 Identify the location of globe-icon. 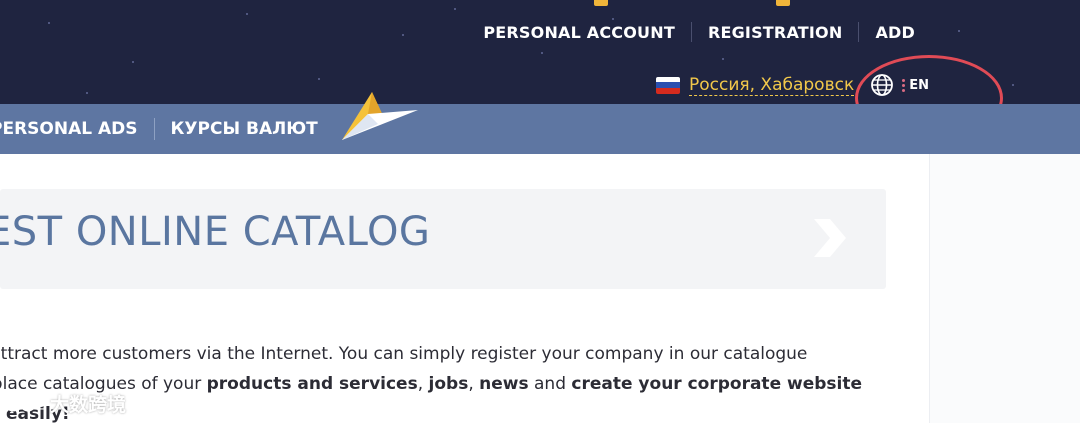
(882, 85).